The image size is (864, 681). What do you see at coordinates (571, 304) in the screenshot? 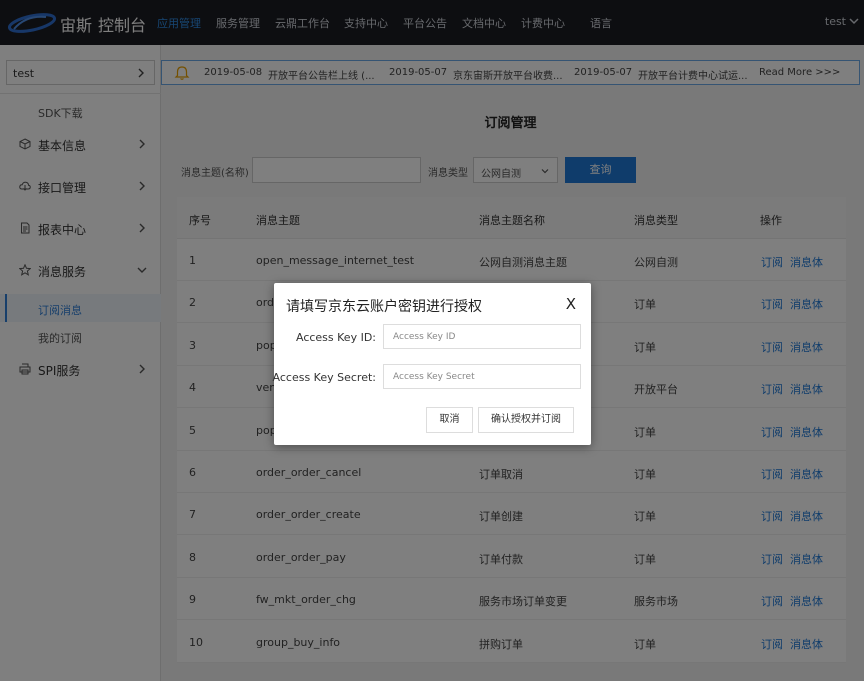
I see `close-button: X` at bounding box center [571, 304].